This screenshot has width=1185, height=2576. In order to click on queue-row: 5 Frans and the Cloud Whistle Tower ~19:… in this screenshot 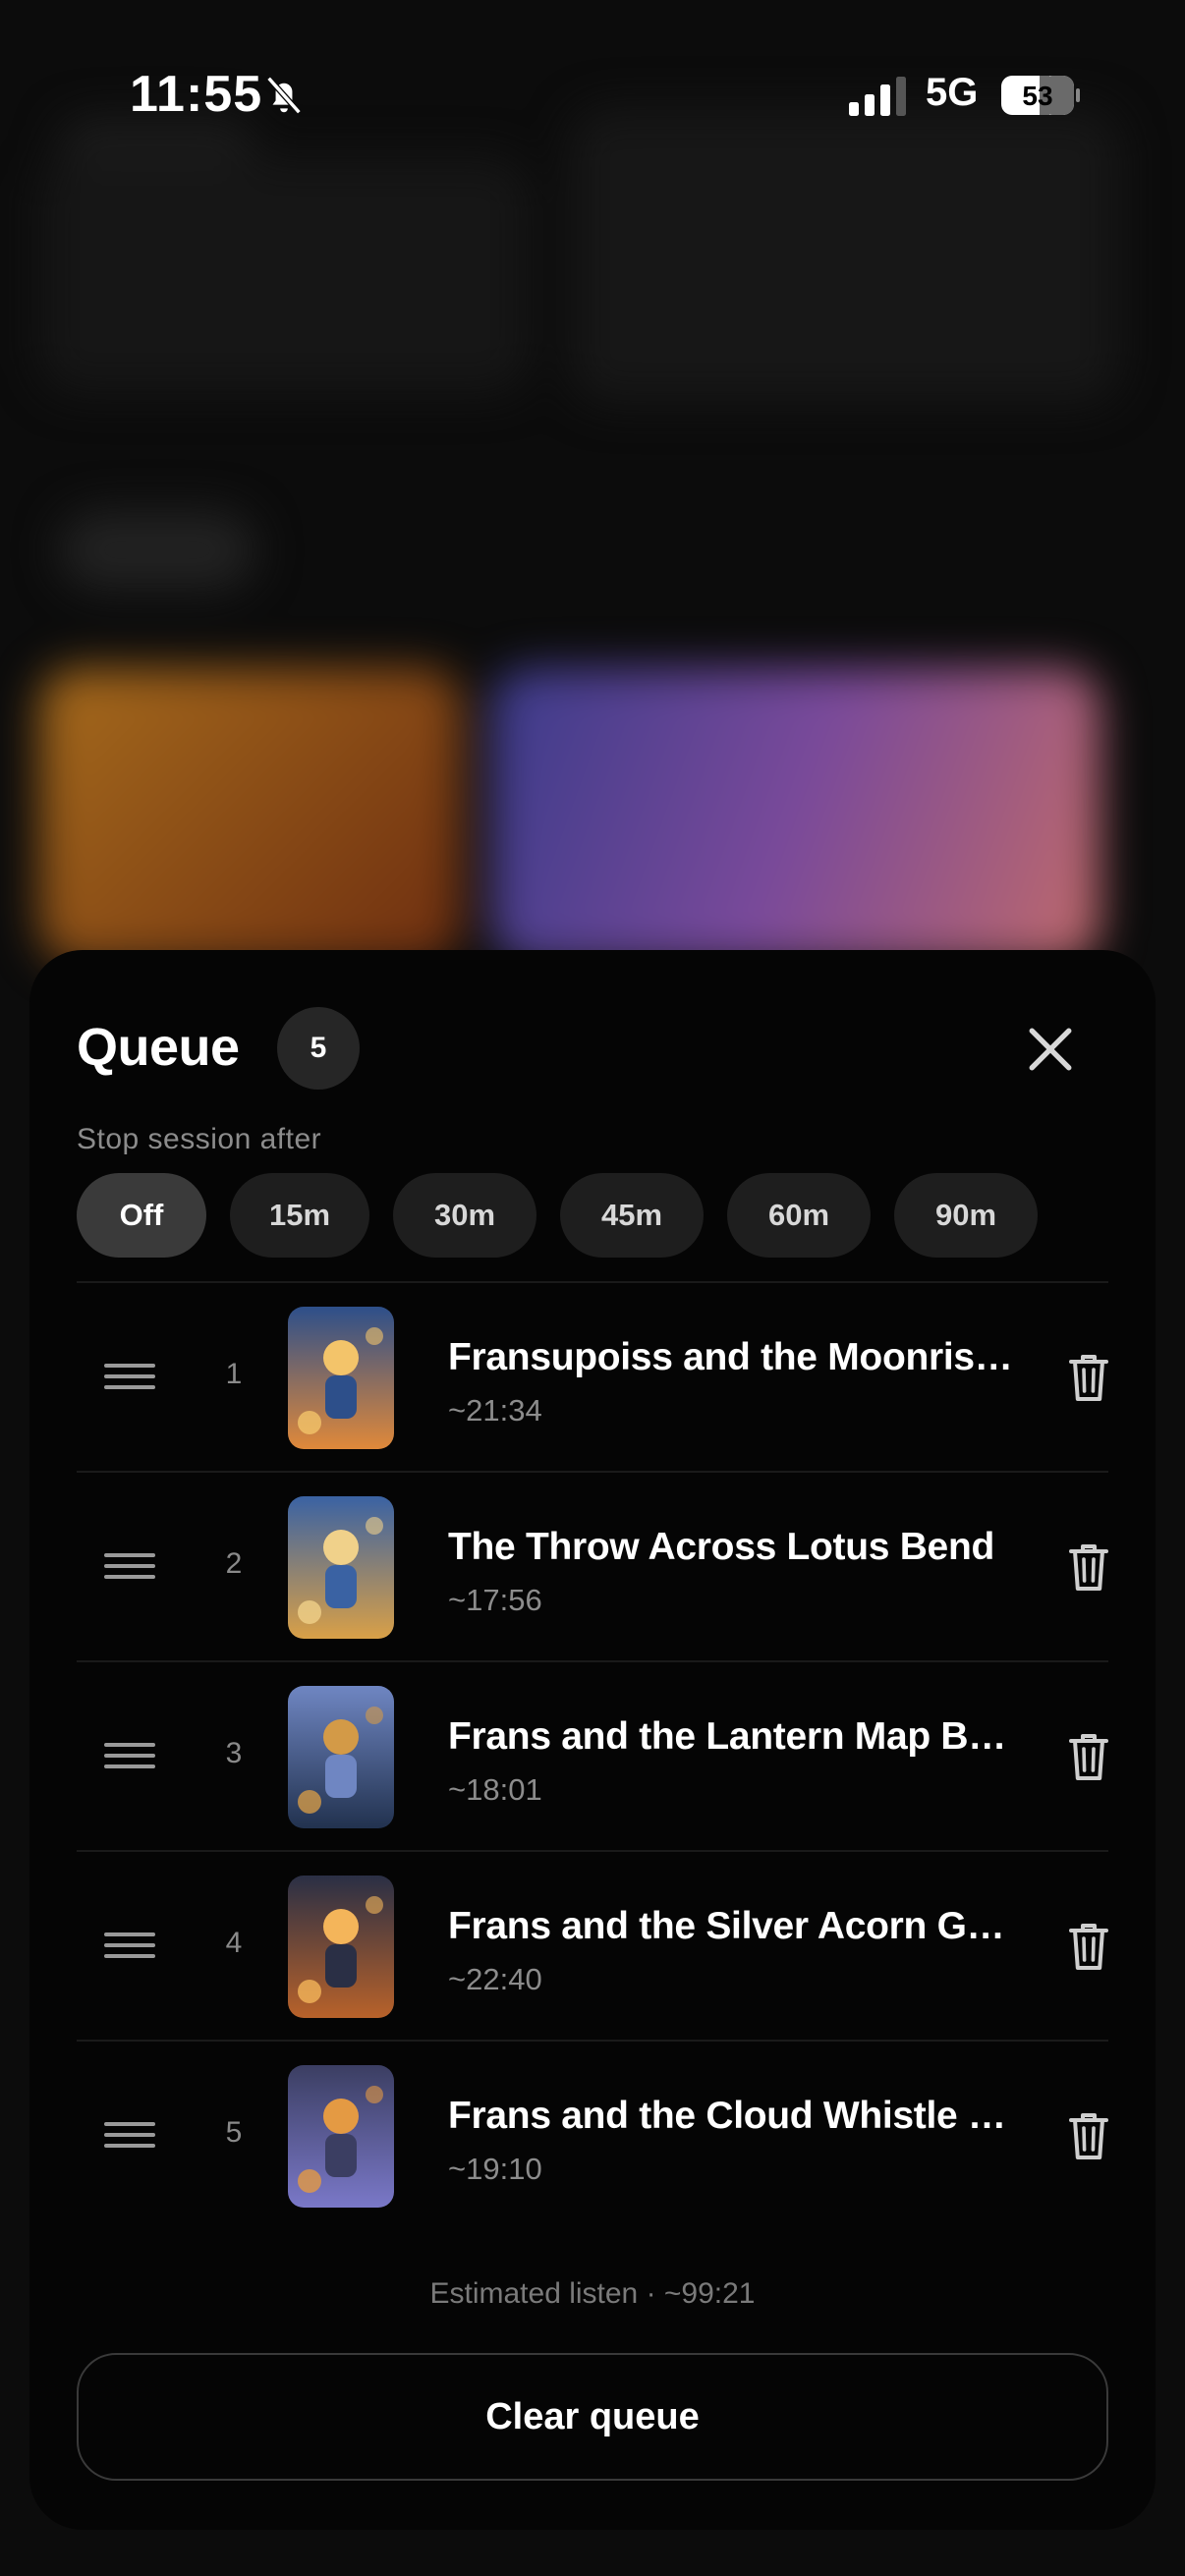, I will do `click(592, 2134)`.